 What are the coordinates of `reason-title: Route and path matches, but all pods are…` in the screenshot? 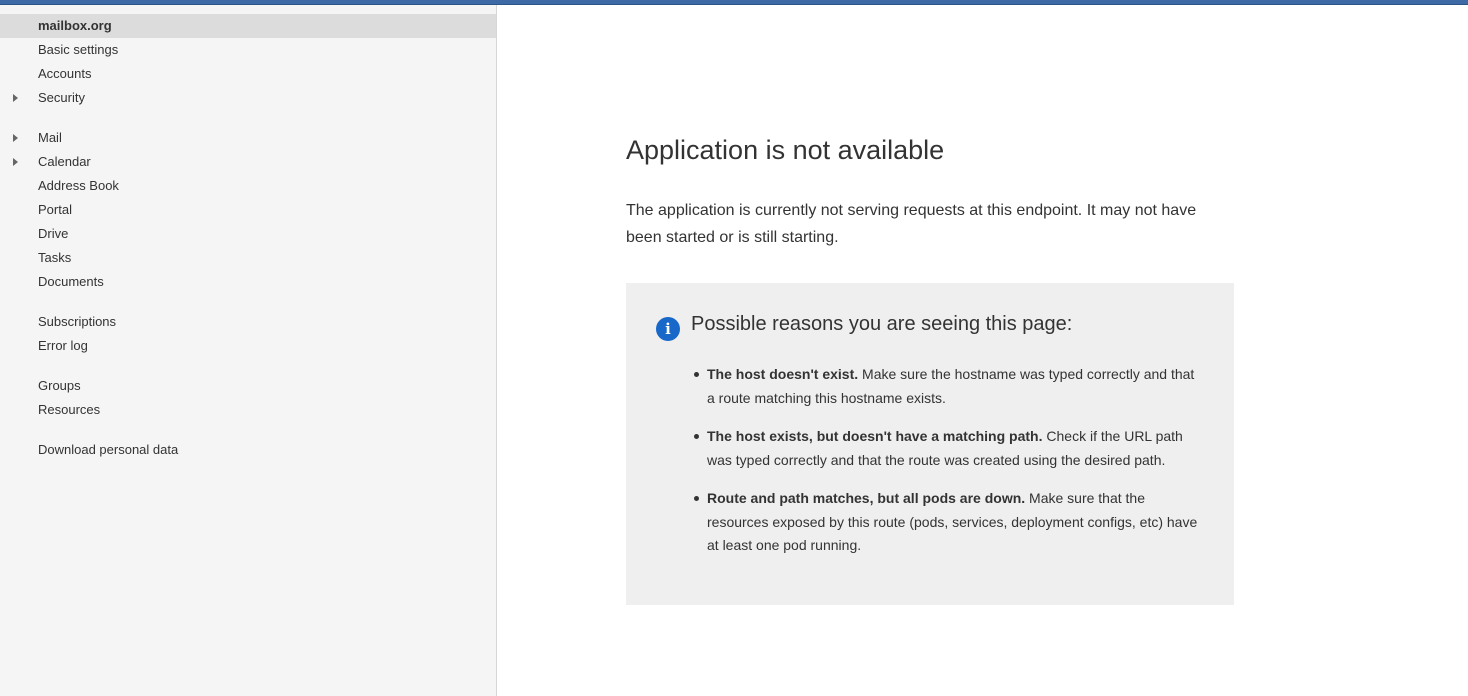 It's located at (866, 498).